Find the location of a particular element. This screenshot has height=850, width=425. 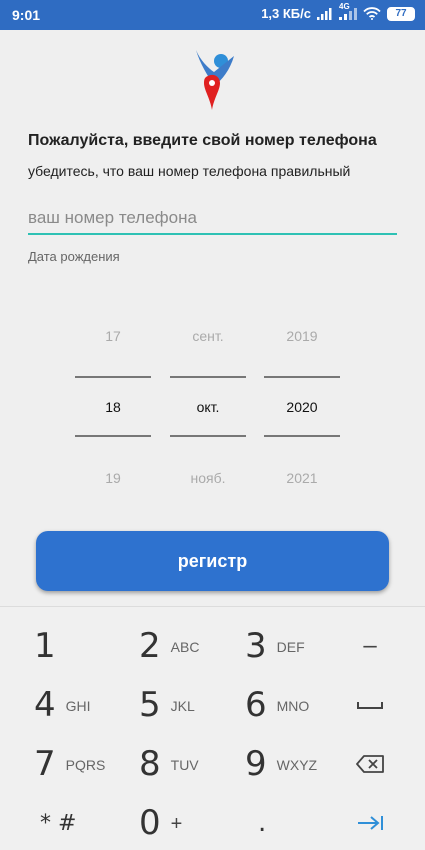

key-3: 3 DEF is located at coordinates (295, 646).